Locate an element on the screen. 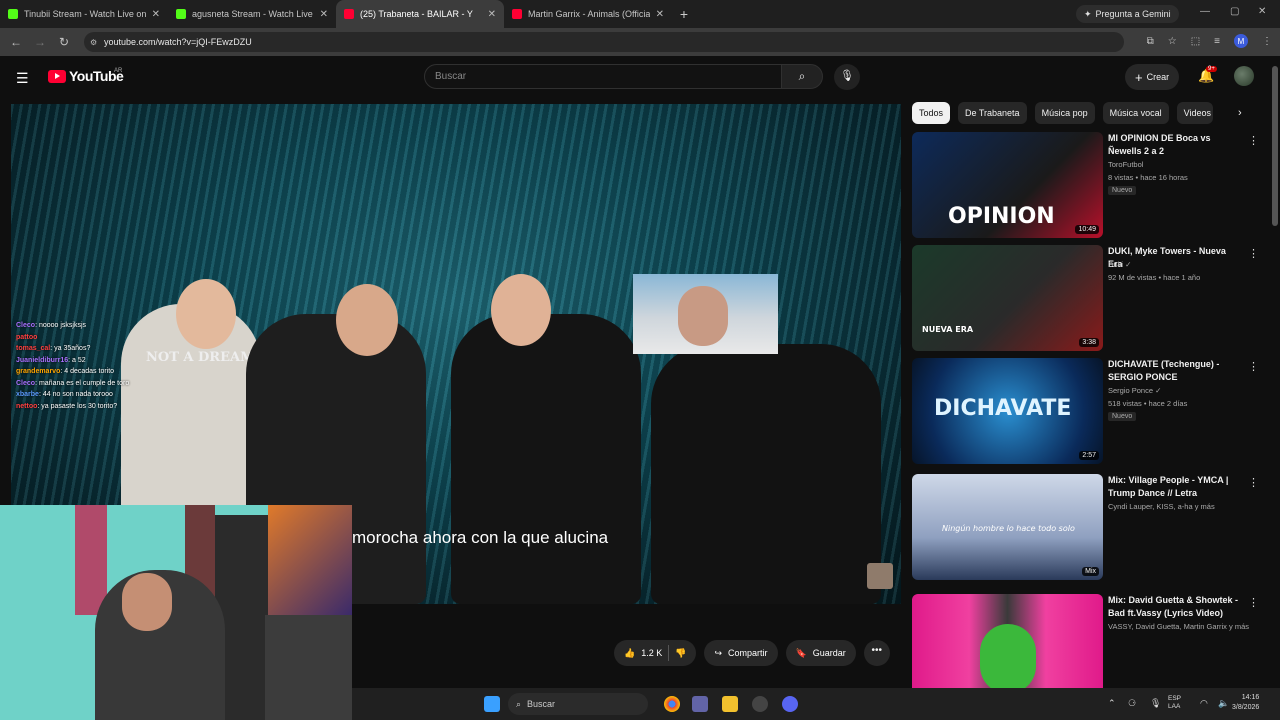 Image resolution: width=1280 pixels, height=720 pixels. discord-icon is located at coordinates (790, 704).